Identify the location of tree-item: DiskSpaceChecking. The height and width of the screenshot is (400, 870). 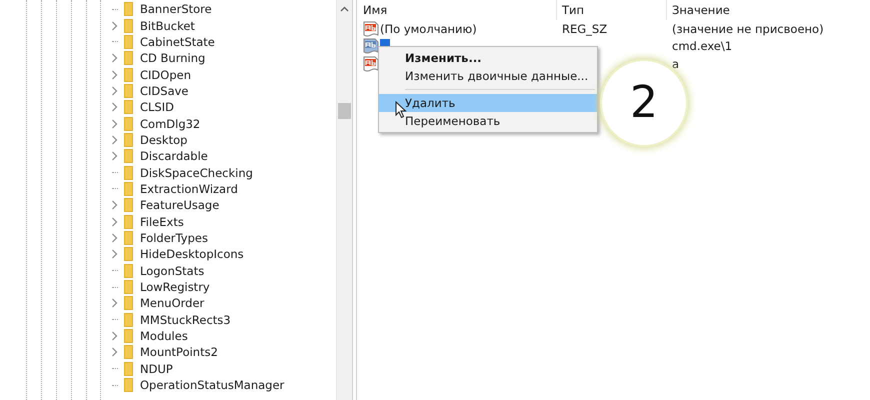
(196, 173).